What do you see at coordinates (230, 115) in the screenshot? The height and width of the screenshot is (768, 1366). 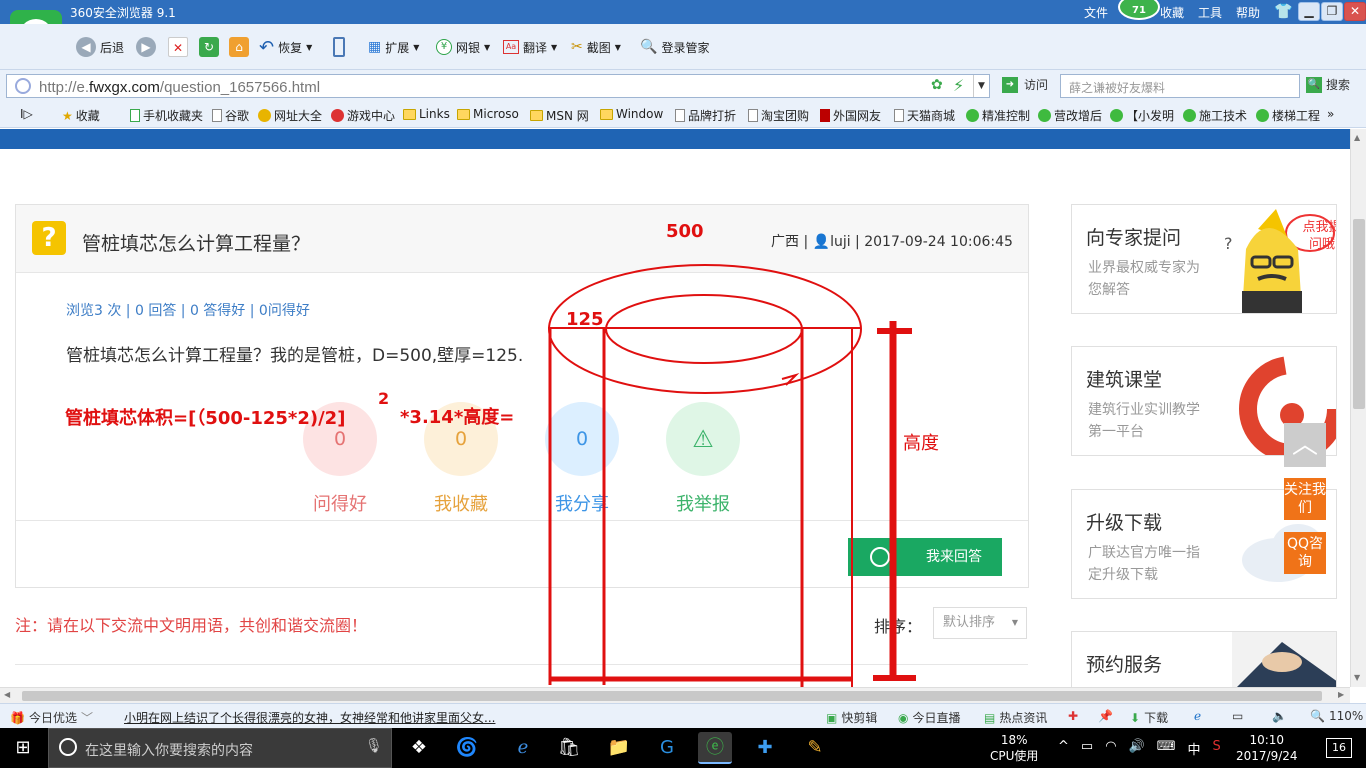 I see `bookmark-google: 谷歌` at bounding box center [230, 115].